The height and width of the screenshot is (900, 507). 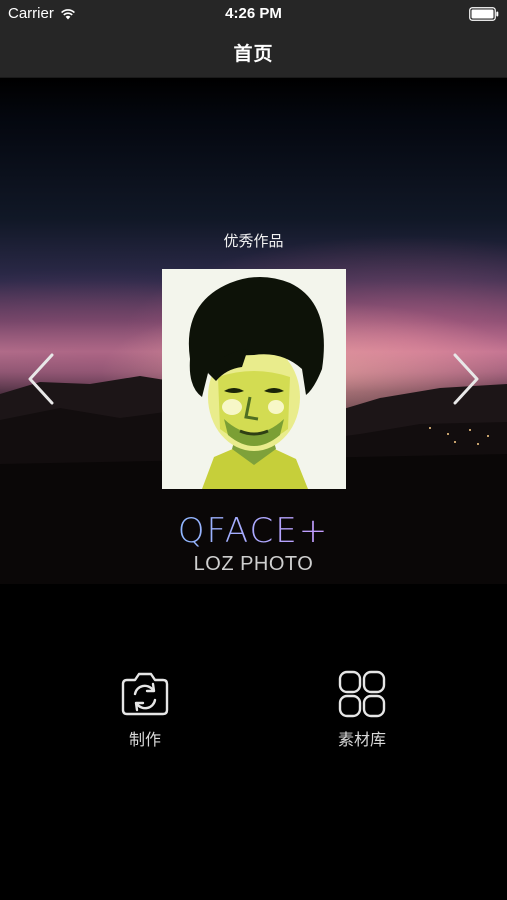 I want to click on library-button: 素材库, so click(x=362, y=715).